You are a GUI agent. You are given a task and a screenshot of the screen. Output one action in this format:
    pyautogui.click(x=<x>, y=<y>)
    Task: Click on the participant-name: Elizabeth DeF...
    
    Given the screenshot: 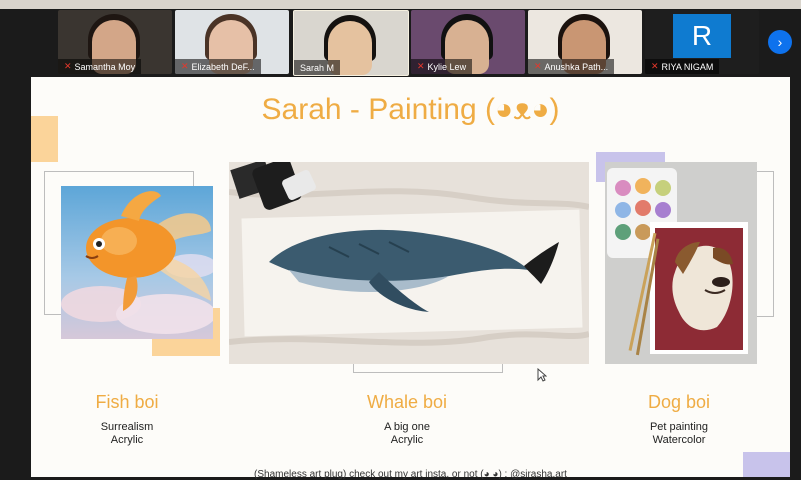 What is the action you would take?
    pyautogui.click(x=223, y=66)
    